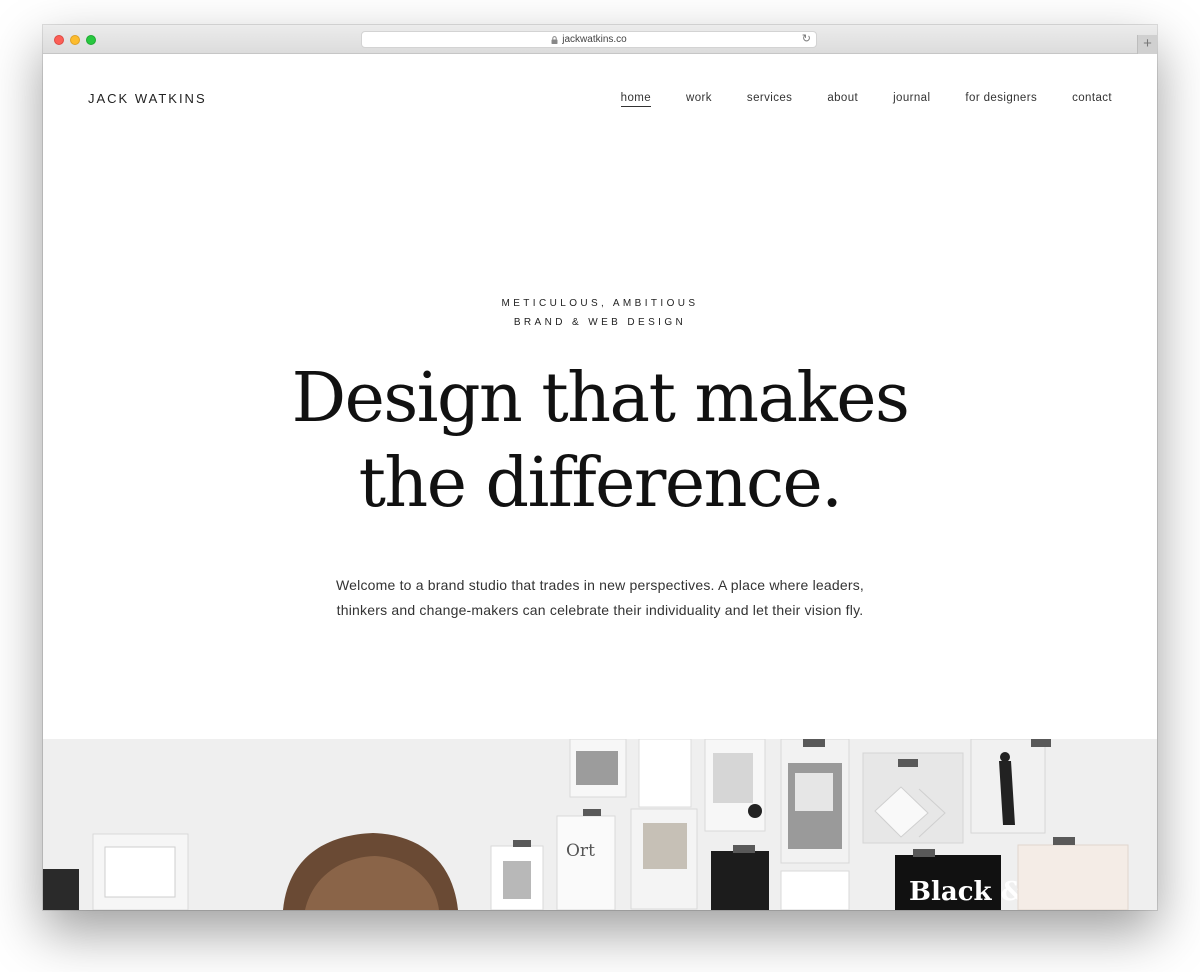 This screenshot has width=1200, height=972. Describe the element at coordinates (91, 40) in the screenshot. I see `zoom-window-button` at that location.